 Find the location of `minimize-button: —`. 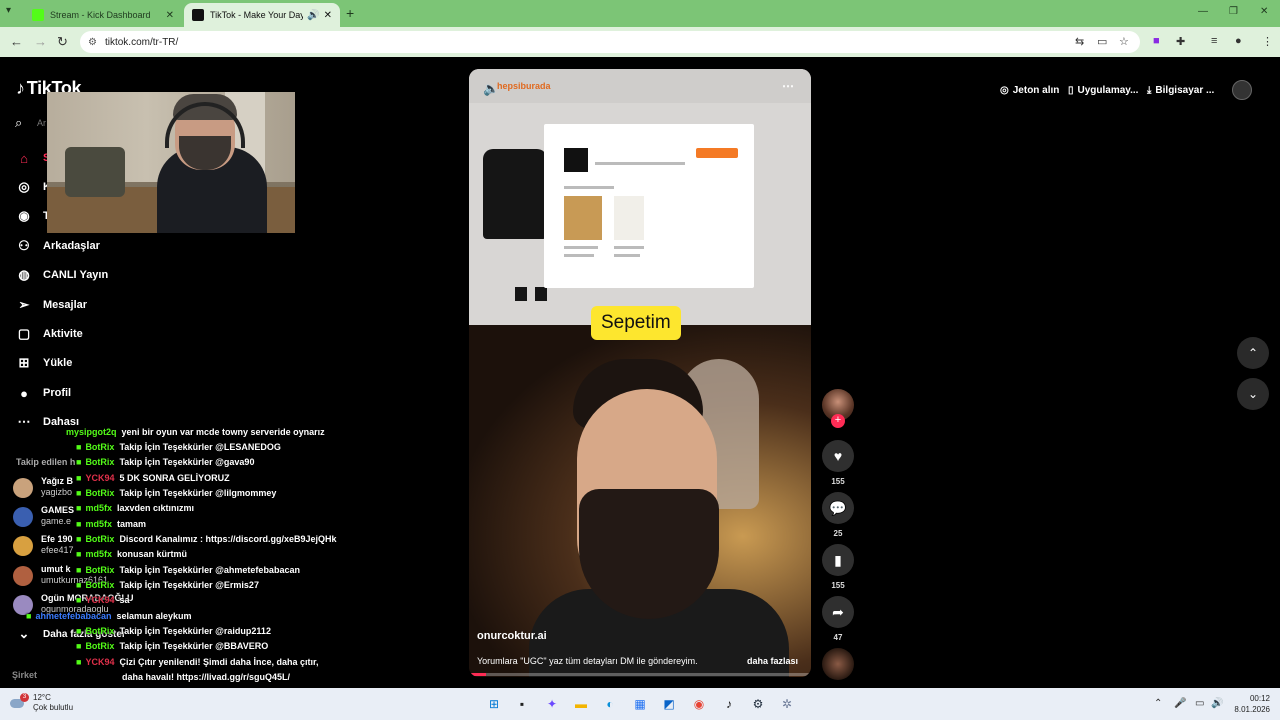

minimize-button: — is located at coordinates (1203, 11).